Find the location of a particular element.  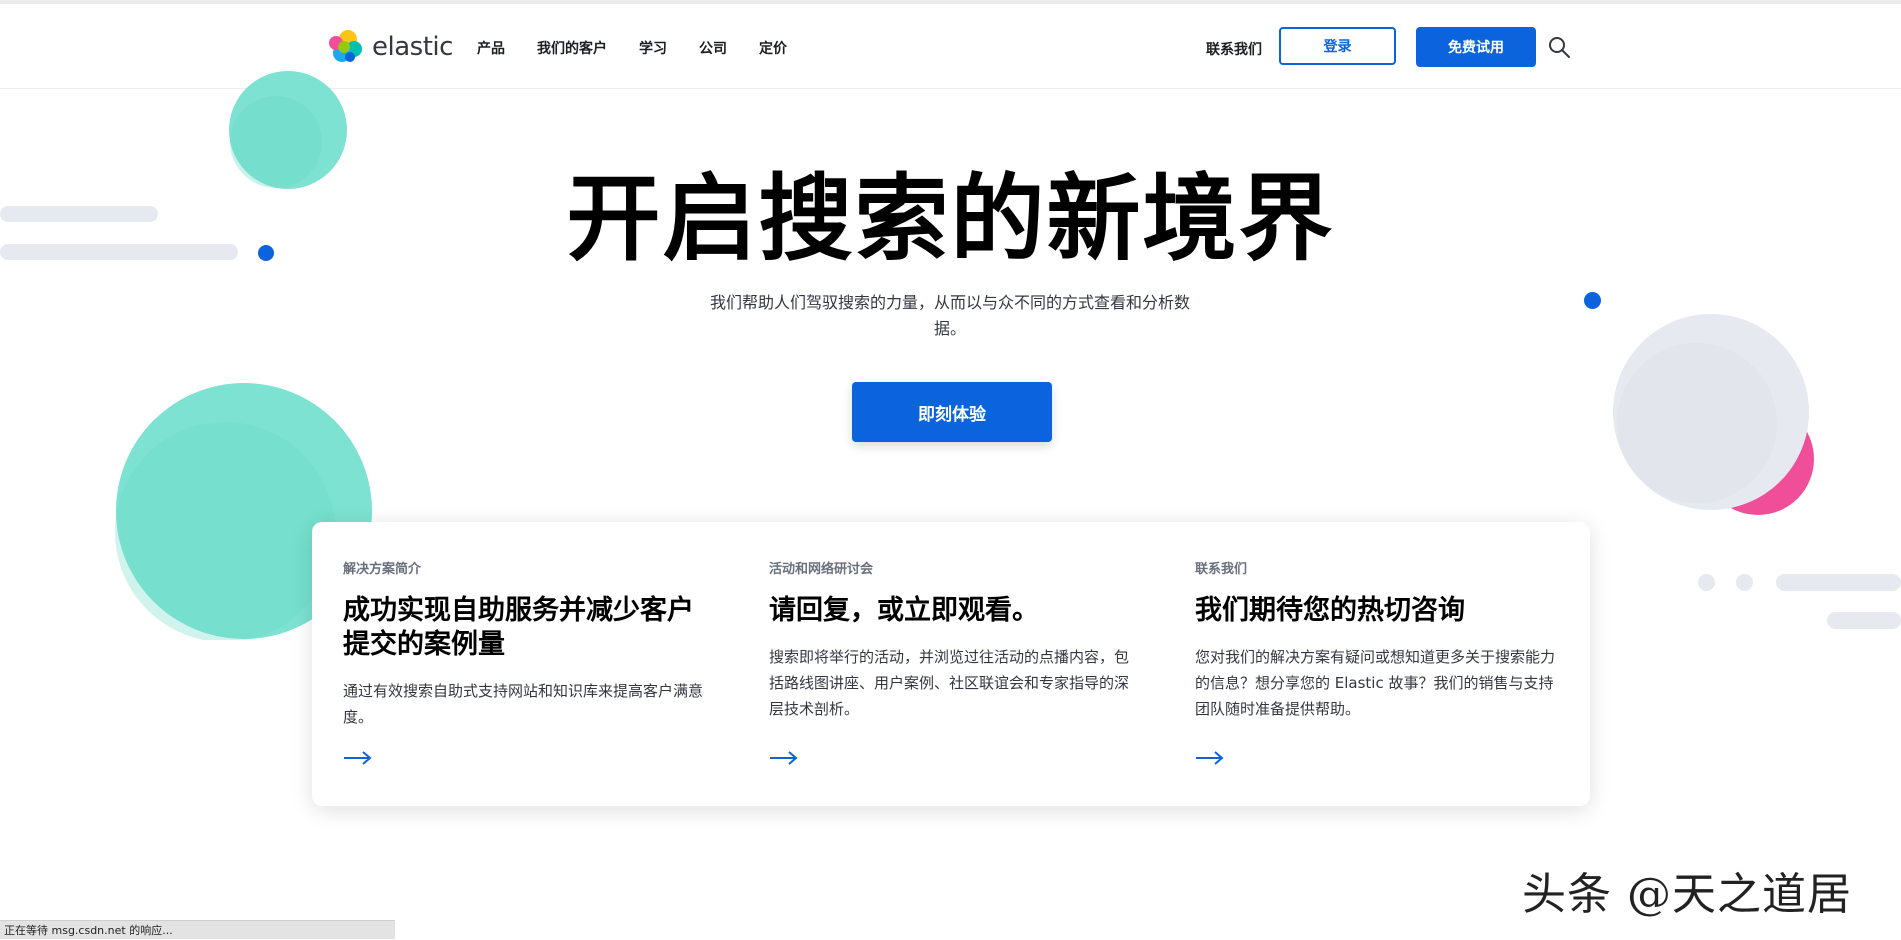

nav-item-products: 产品 is located at coordinates (491, 48).